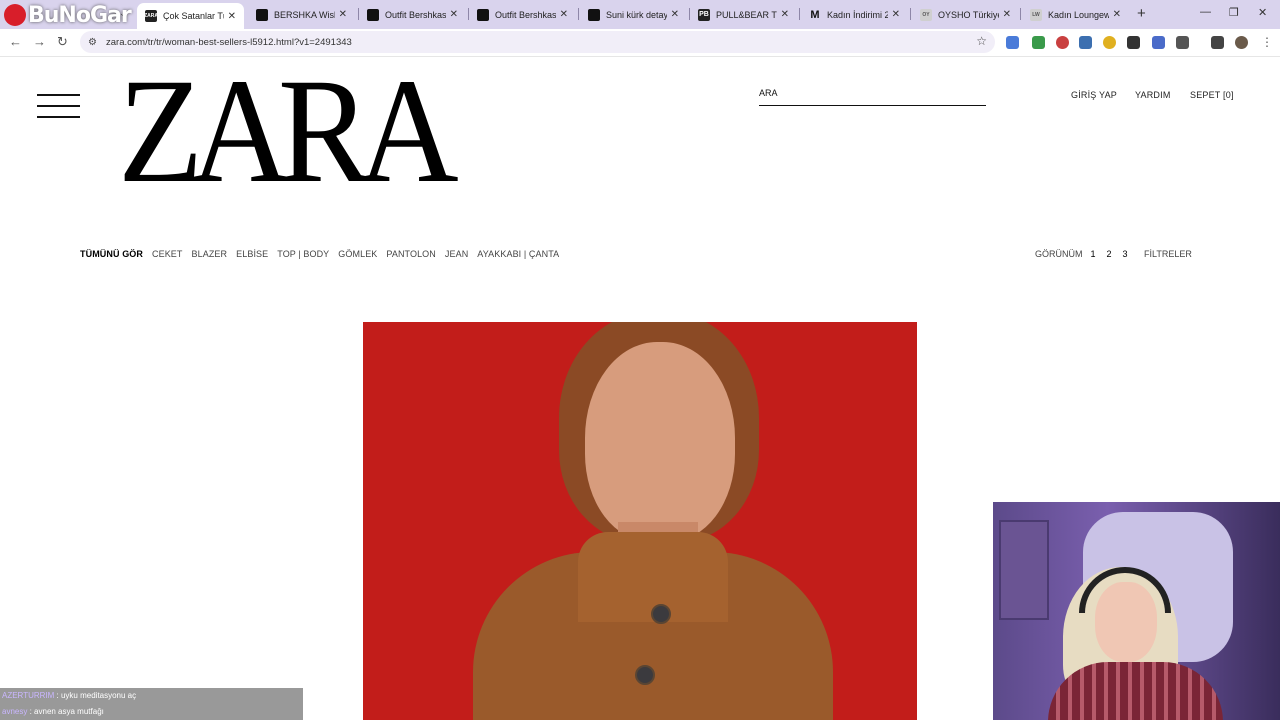 This screenshot has height=720, width=1280. I want to click on category-ceket: CEKET, so click(167, 254).